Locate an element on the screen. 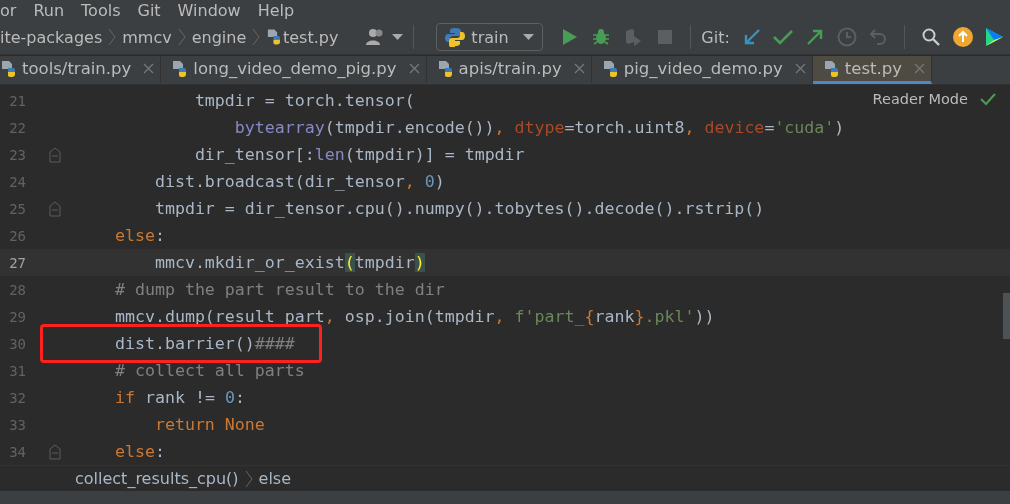 Image resolution: width=1010 pixels, height=504 pixels. breadcrumb-item: else is located at coordinates (275, 479).